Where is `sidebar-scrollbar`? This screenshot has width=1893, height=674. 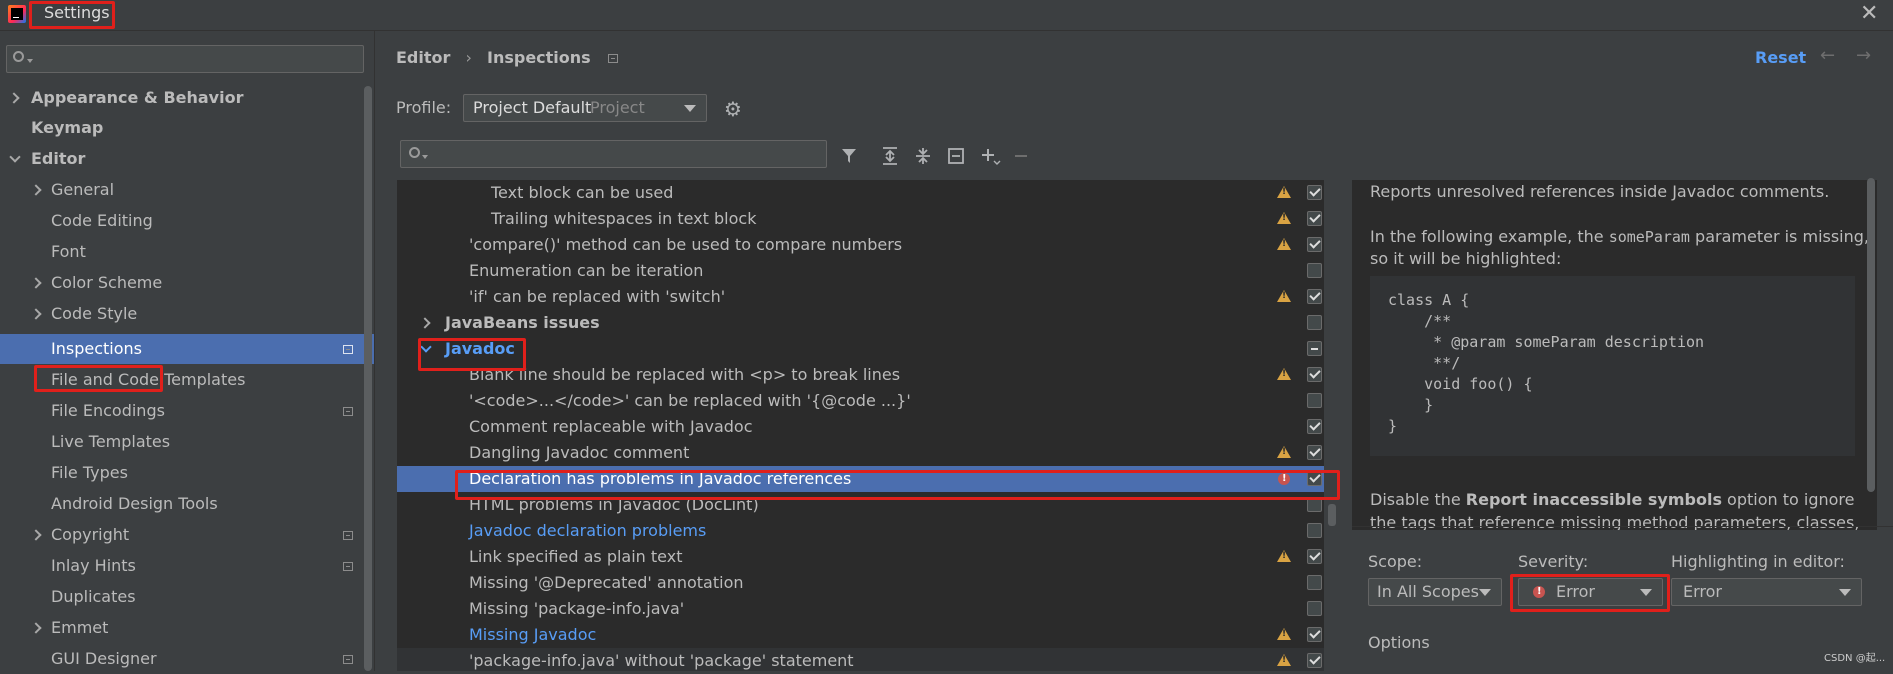
sidebar-scrollbar is located at coordinates (368, 378).